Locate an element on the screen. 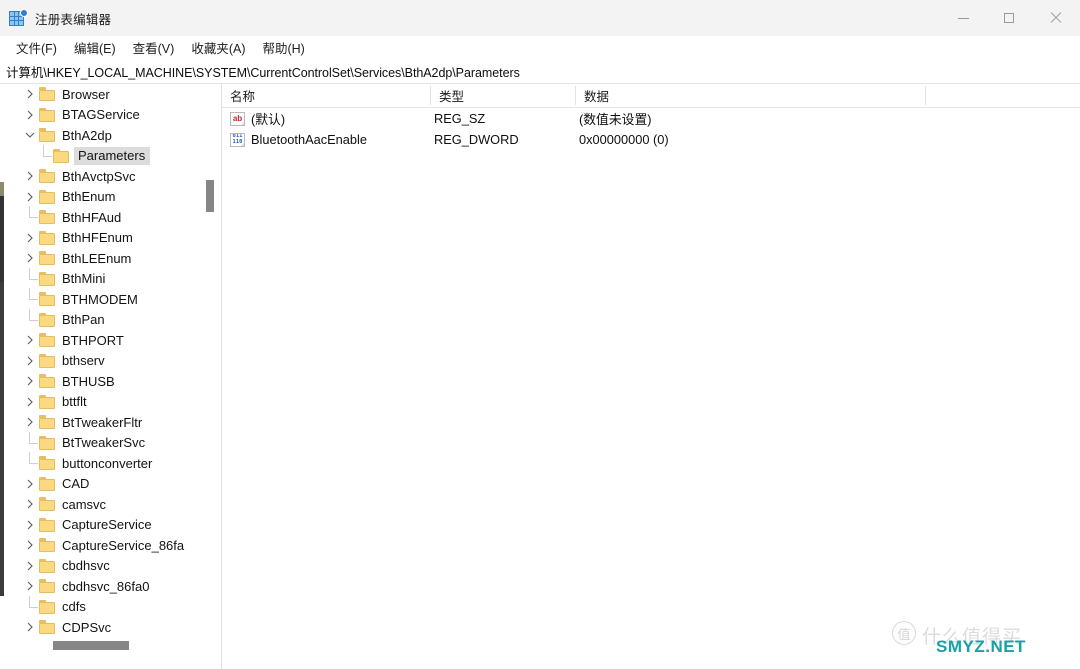 Image resolution: width=1080 pixels, height=669 pixels. tree-item-label: BthMini is located at coordinates (84, 279).